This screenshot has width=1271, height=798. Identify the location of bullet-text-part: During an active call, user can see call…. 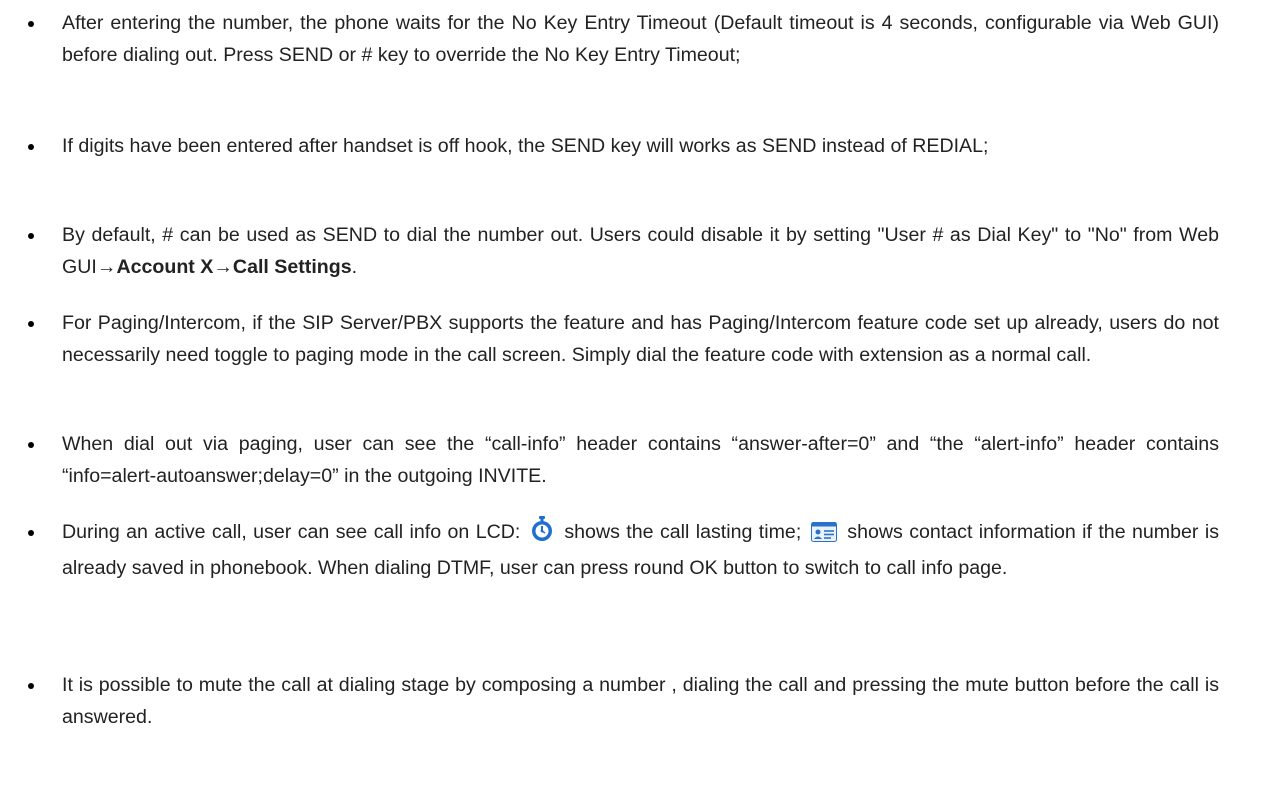
(291, 532).